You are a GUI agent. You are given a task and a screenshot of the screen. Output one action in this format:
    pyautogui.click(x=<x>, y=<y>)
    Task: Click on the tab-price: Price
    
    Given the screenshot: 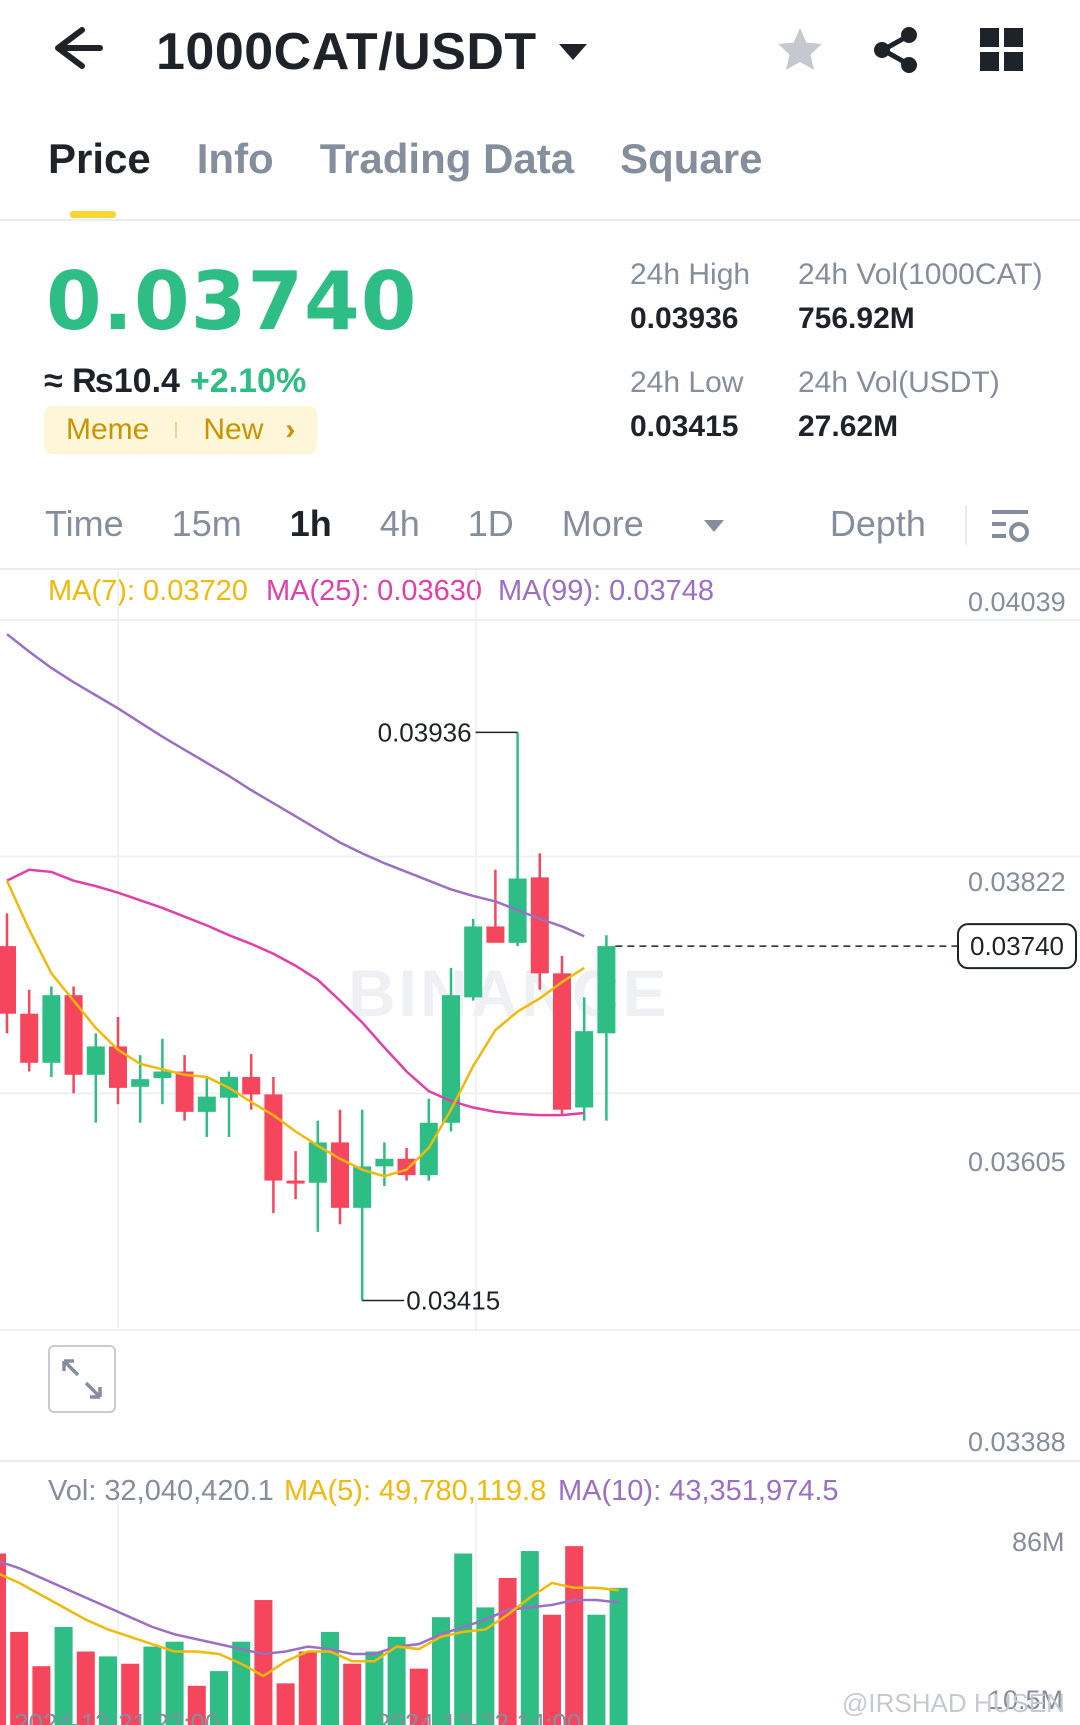 What is the action you would take?
    pyautogui.click(x=99, y=159)
    